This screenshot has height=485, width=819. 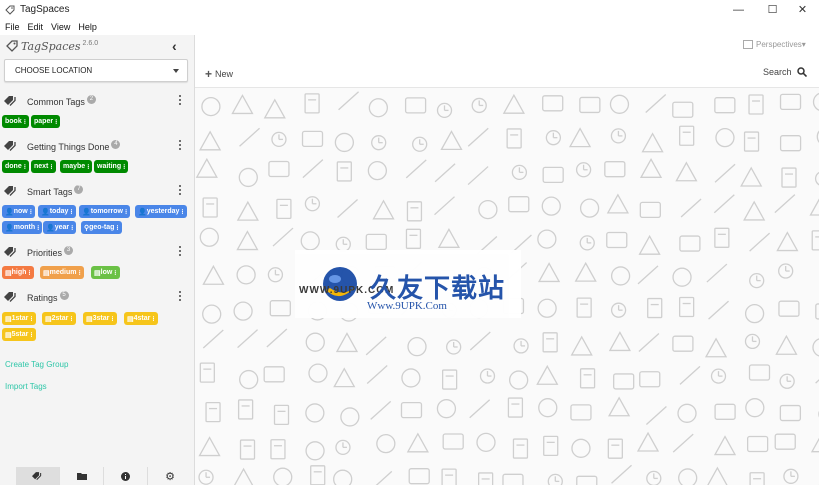 What do you see at coordinates (97, 102) in the screenshot?
I see `tag-group-common-tags: Common Tags 2` at bounding box center [97, 102].